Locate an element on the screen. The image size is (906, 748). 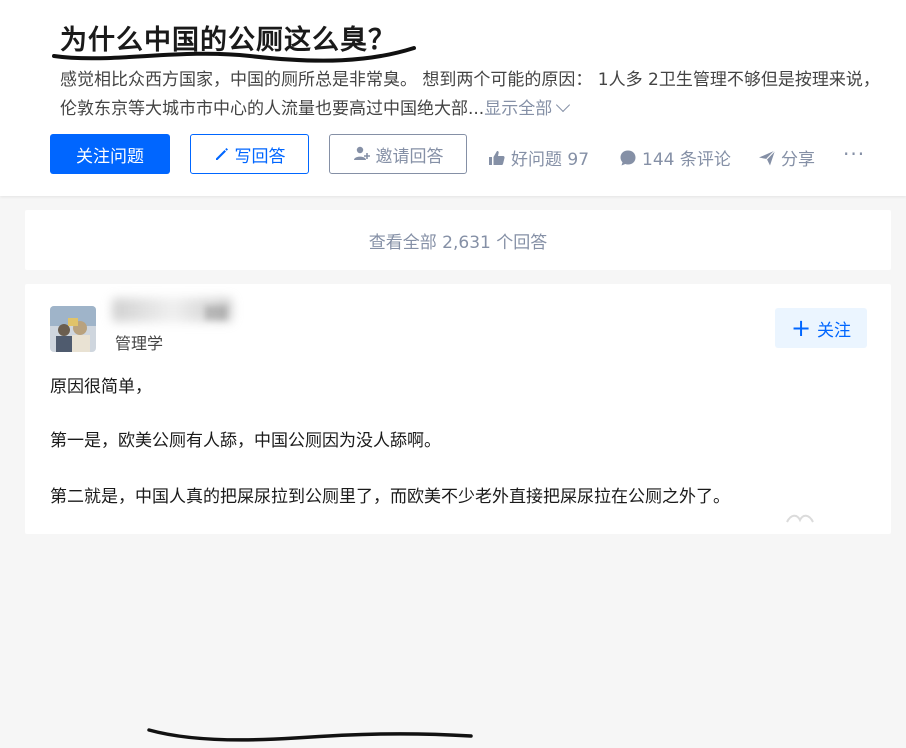
write-answer-label: 写回答 is located at coordinates (260, 156).